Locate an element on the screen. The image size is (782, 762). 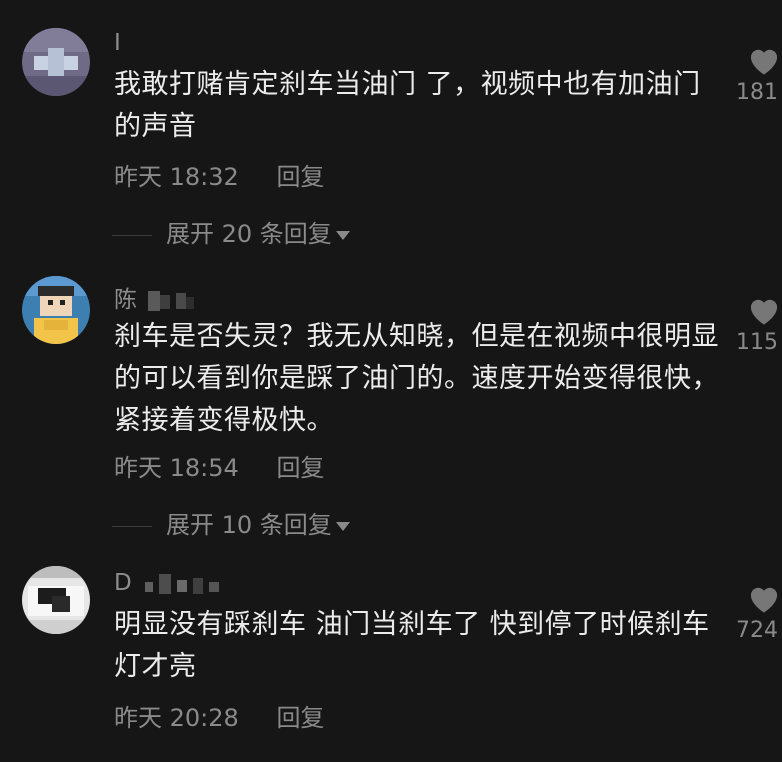
comment-meta: 昨天 18:54 回复 is located at coordinates (219, 465).